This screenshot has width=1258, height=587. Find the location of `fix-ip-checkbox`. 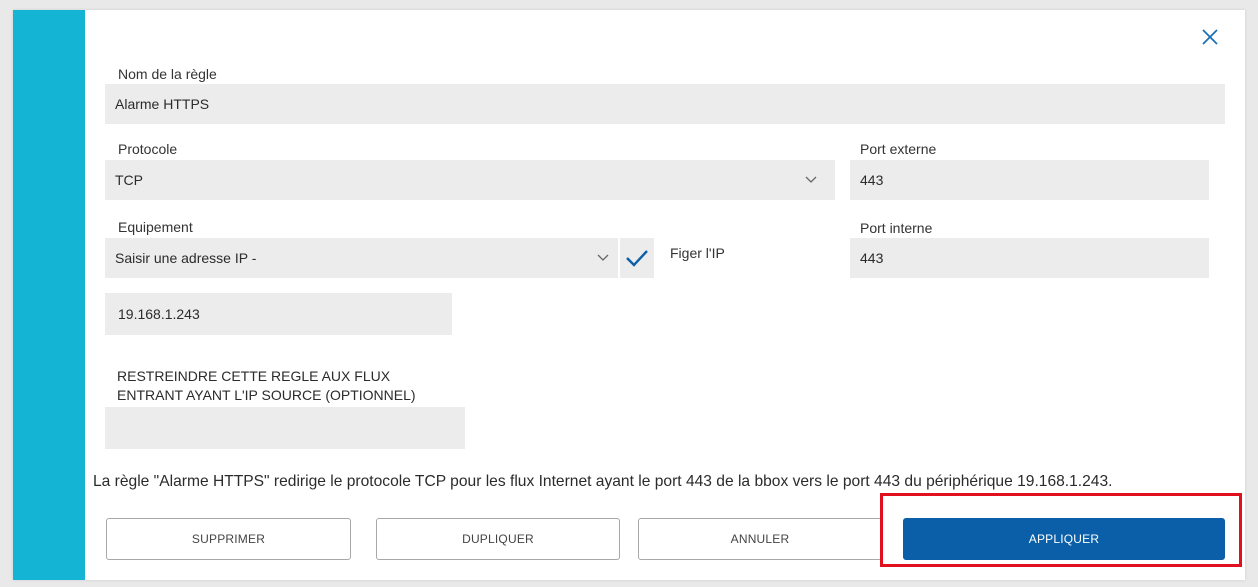

fix-ip-checkbox is located at coordinates (637, 258).